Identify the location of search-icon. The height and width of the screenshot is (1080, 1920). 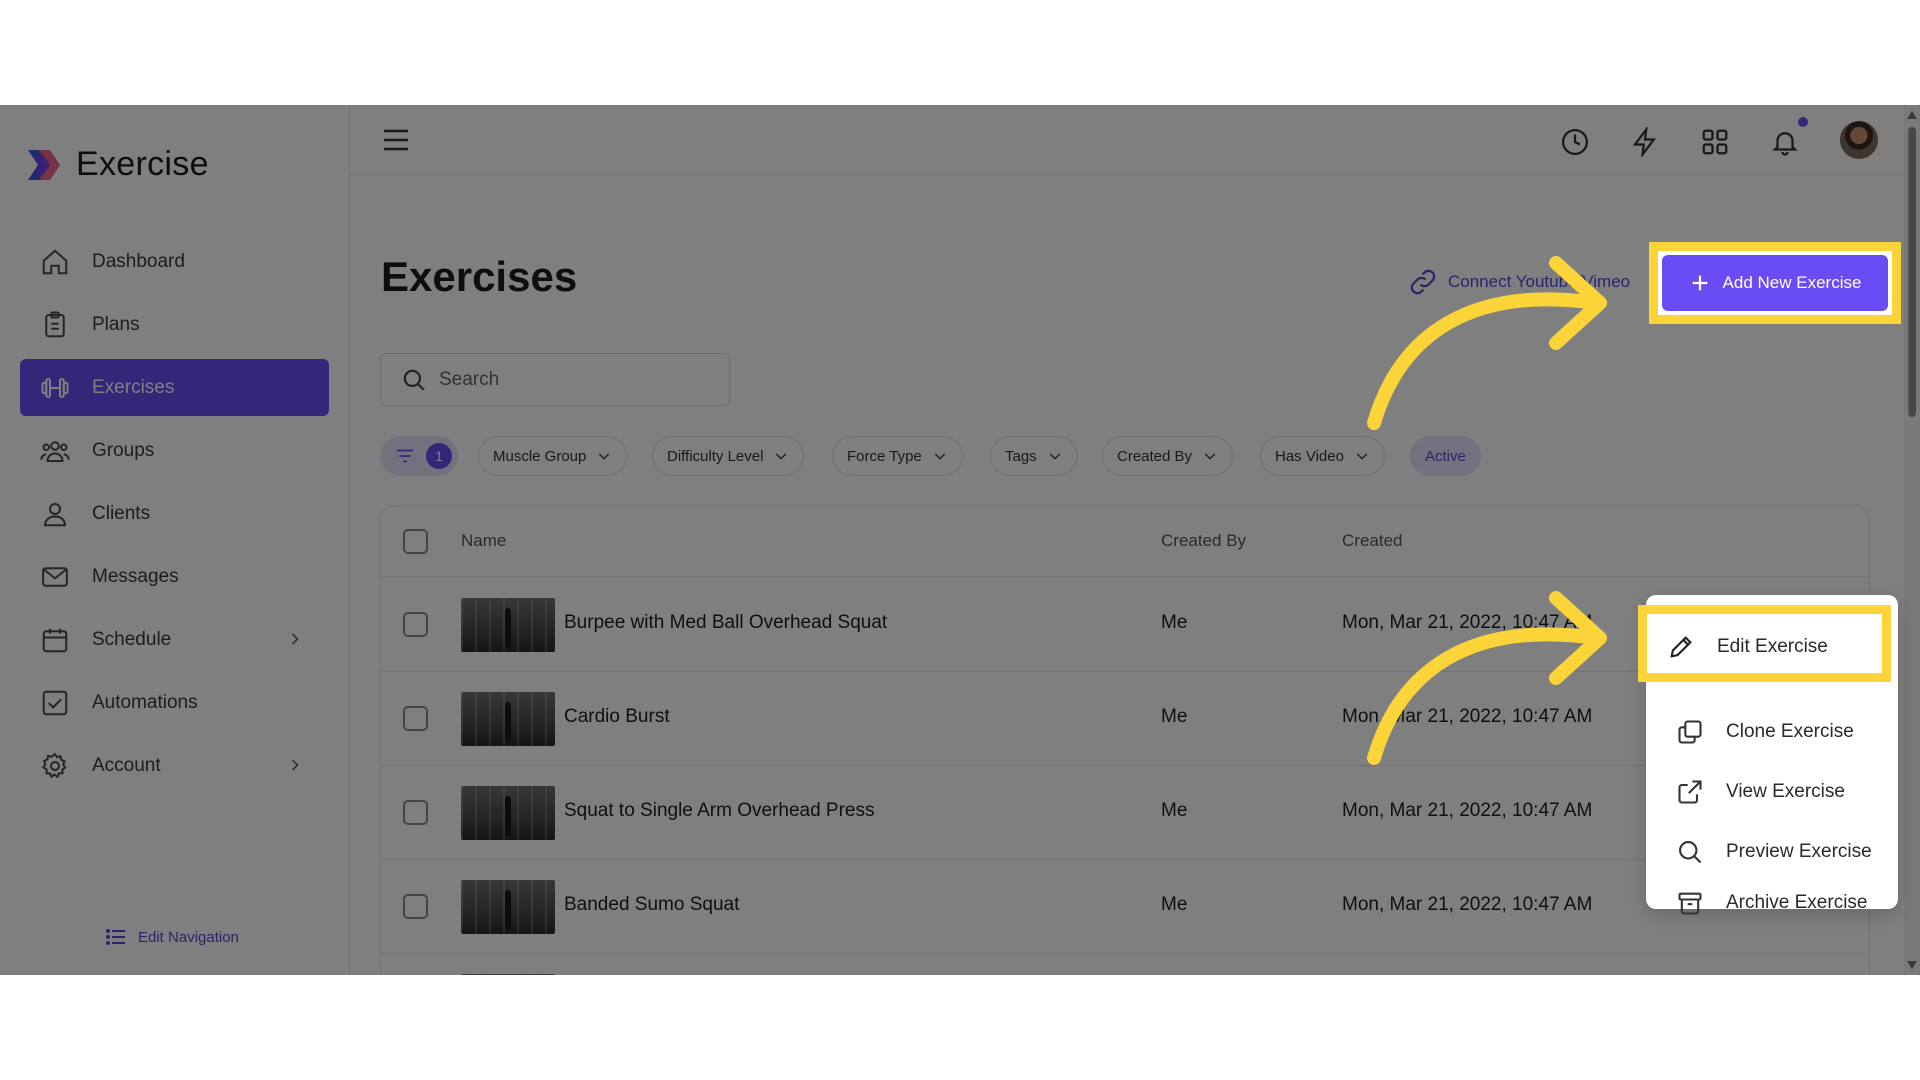
(1690, 852).